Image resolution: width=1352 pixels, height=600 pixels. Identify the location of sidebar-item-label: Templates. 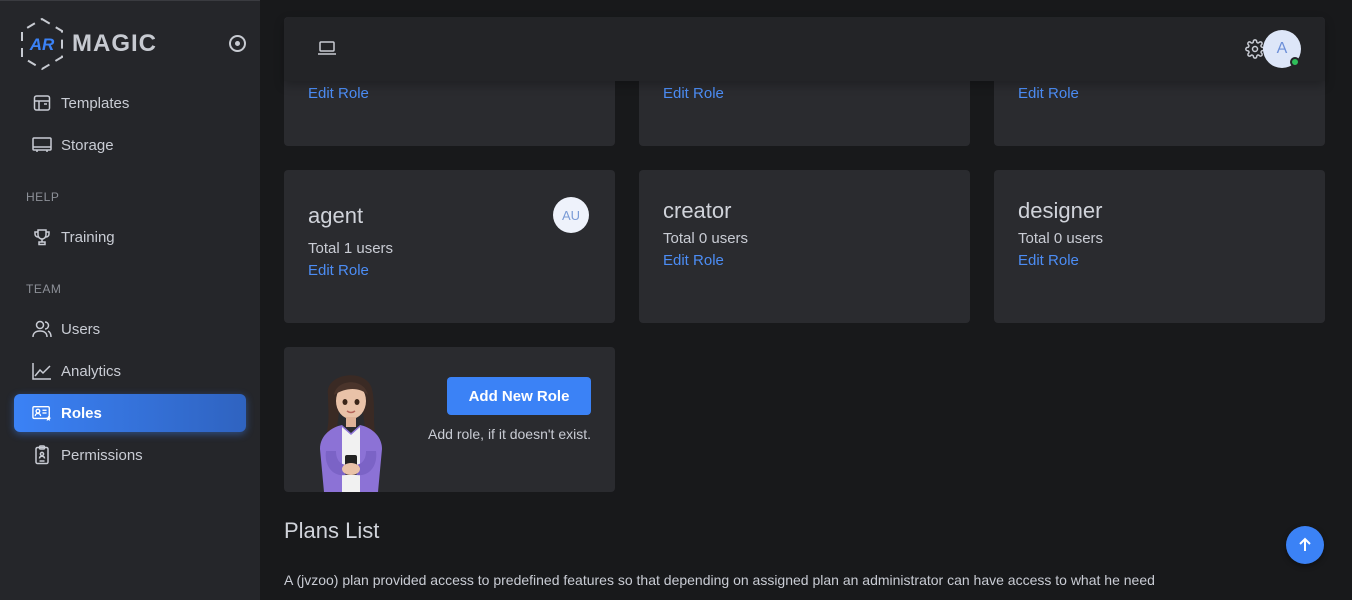
(95, 103).